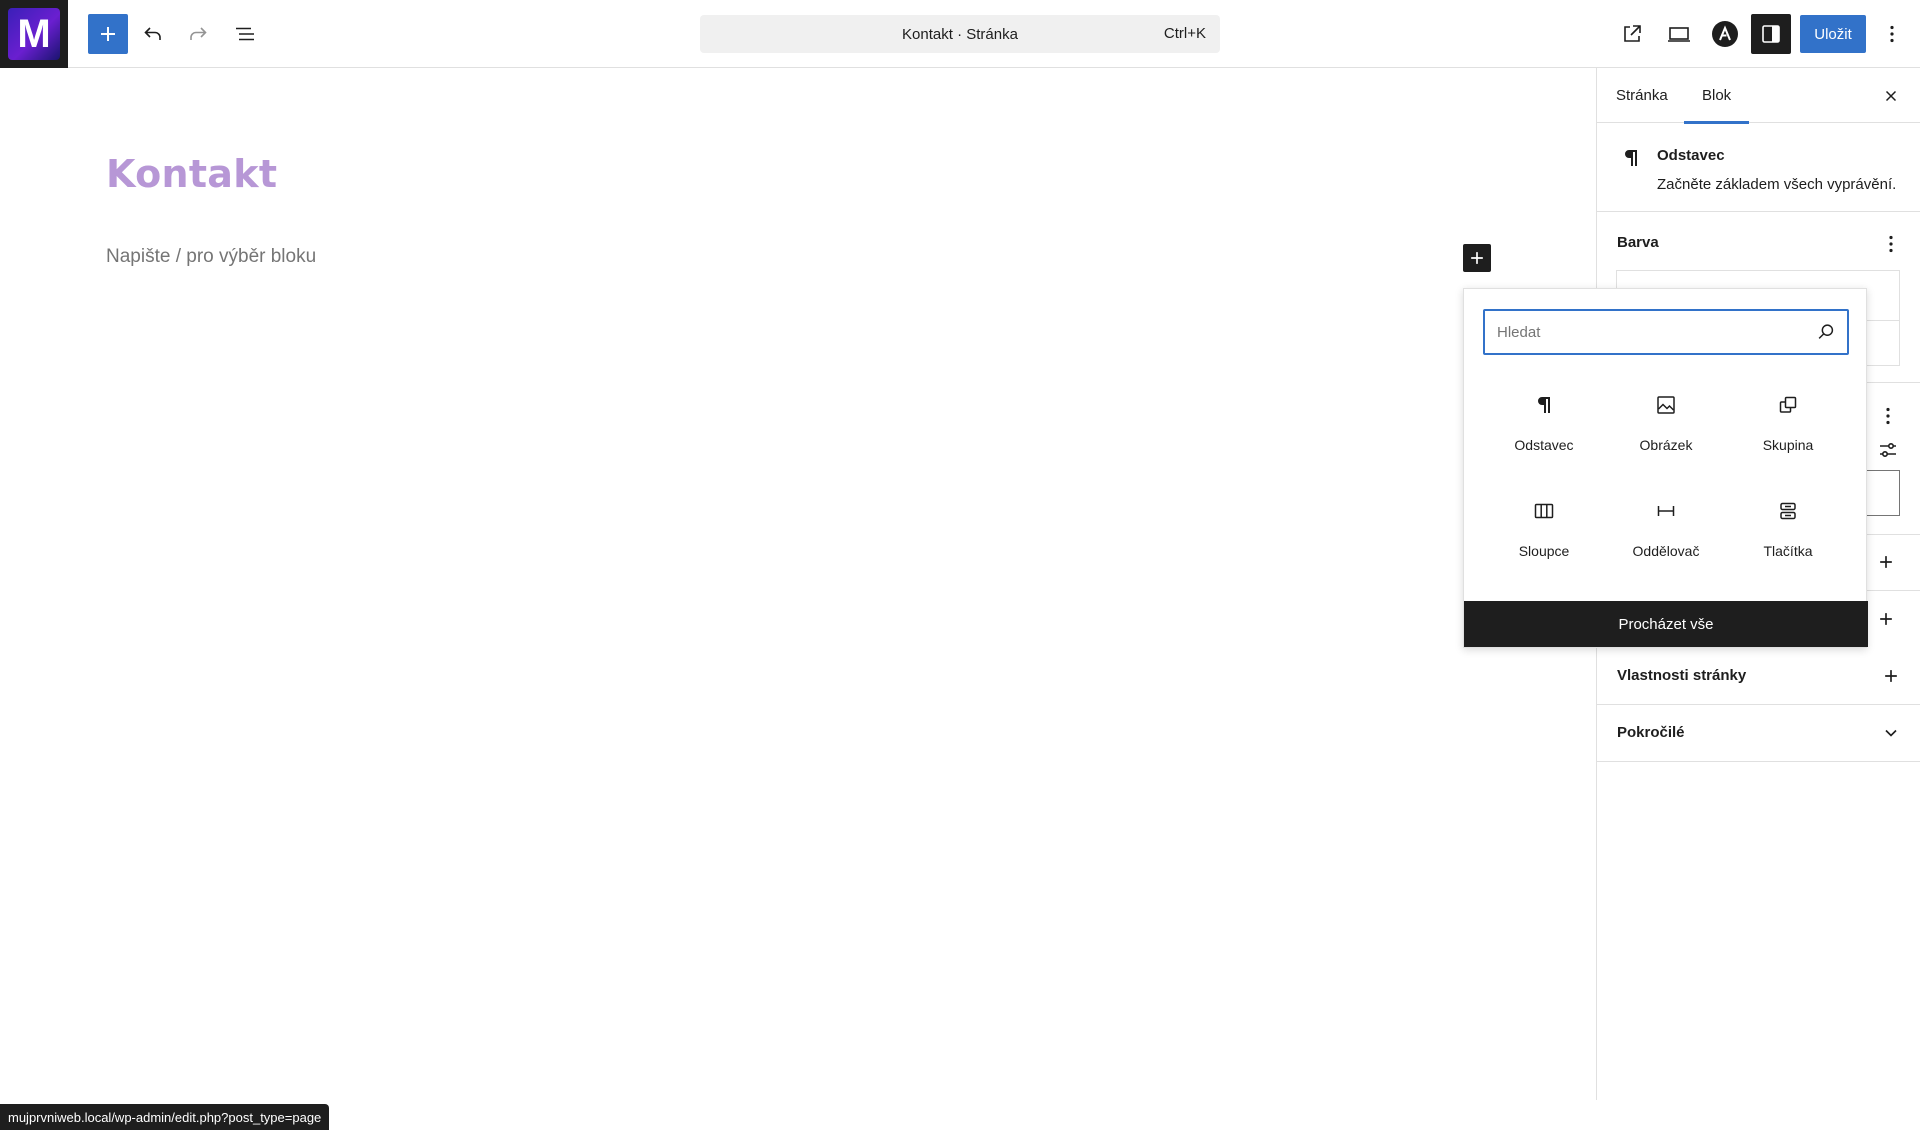  I want to click on sidebar-tabs: Stránka Blok, so click(1758, 96).